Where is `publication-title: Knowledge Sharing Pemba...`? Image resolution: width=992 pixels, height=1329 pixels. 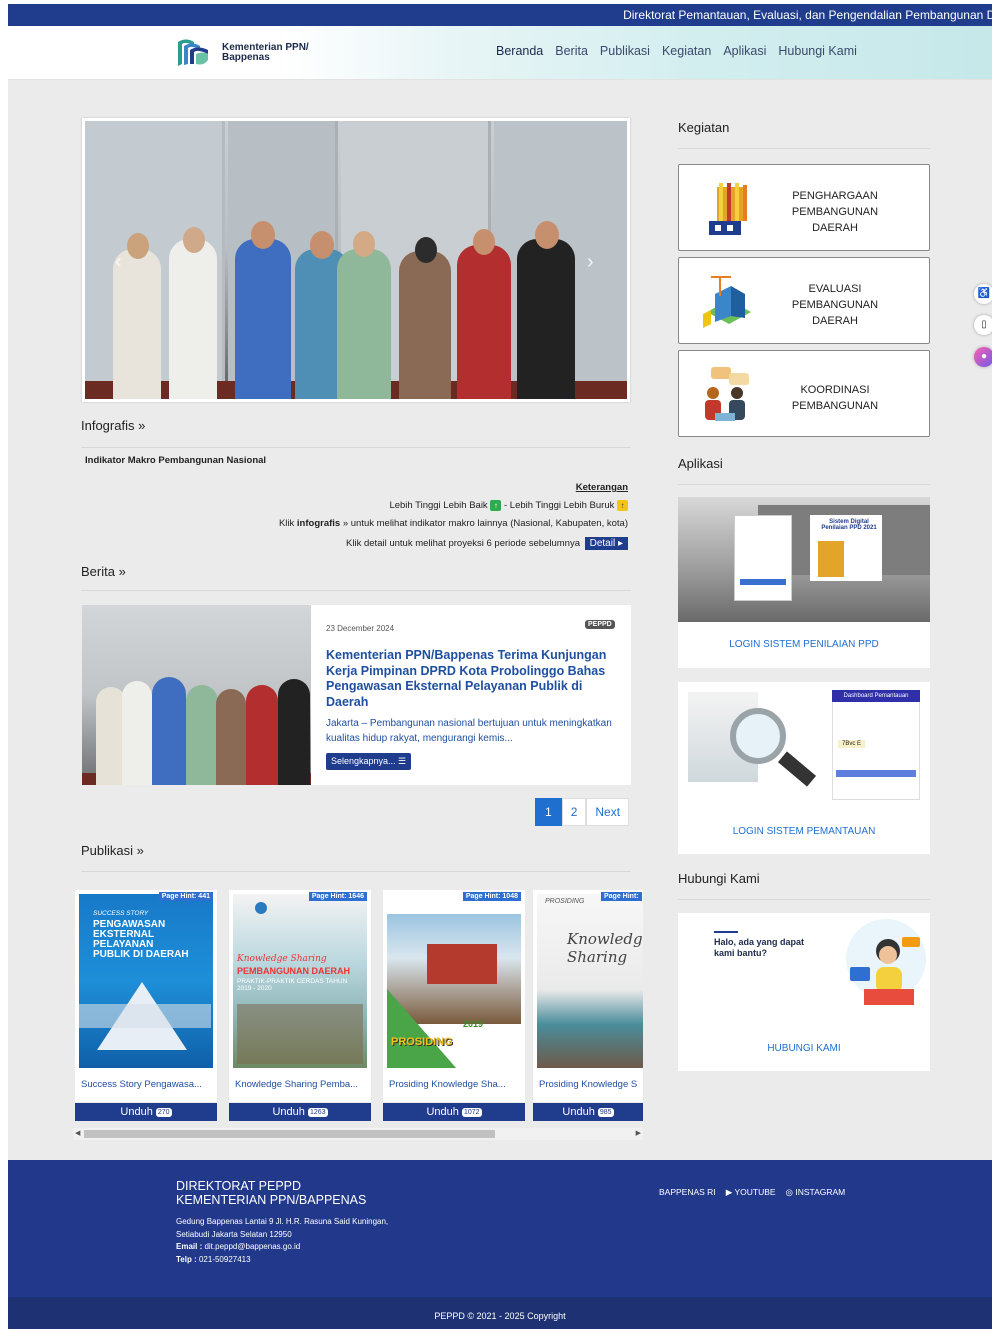 publication-title: Knowledge Sharing Pemba... is located at coordinates (300, 1087).